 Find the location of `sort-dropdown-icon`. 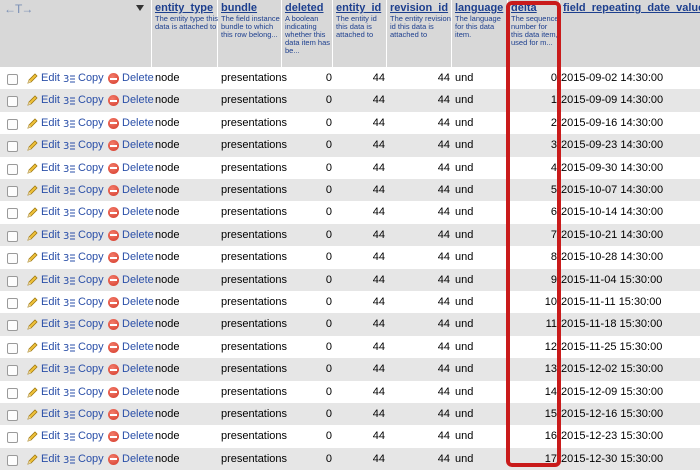

sort-dropdown-icon is located at coordinates (140, 8).